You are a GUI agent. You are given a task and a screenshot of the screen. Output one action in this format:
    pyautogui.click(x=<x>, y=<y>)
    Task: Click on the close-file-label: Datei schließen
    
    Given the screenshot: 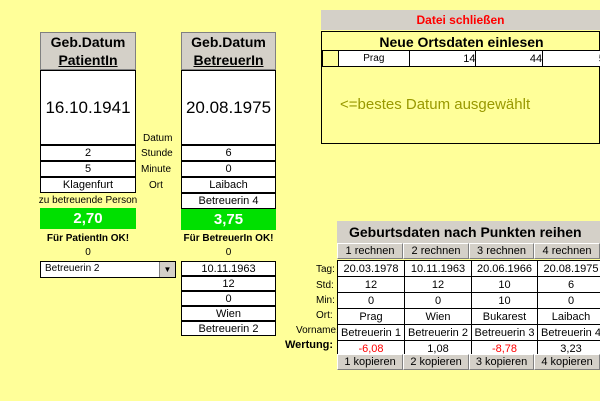 What is the action you would take?
    pyautogui.click(x=460, y=20)
    